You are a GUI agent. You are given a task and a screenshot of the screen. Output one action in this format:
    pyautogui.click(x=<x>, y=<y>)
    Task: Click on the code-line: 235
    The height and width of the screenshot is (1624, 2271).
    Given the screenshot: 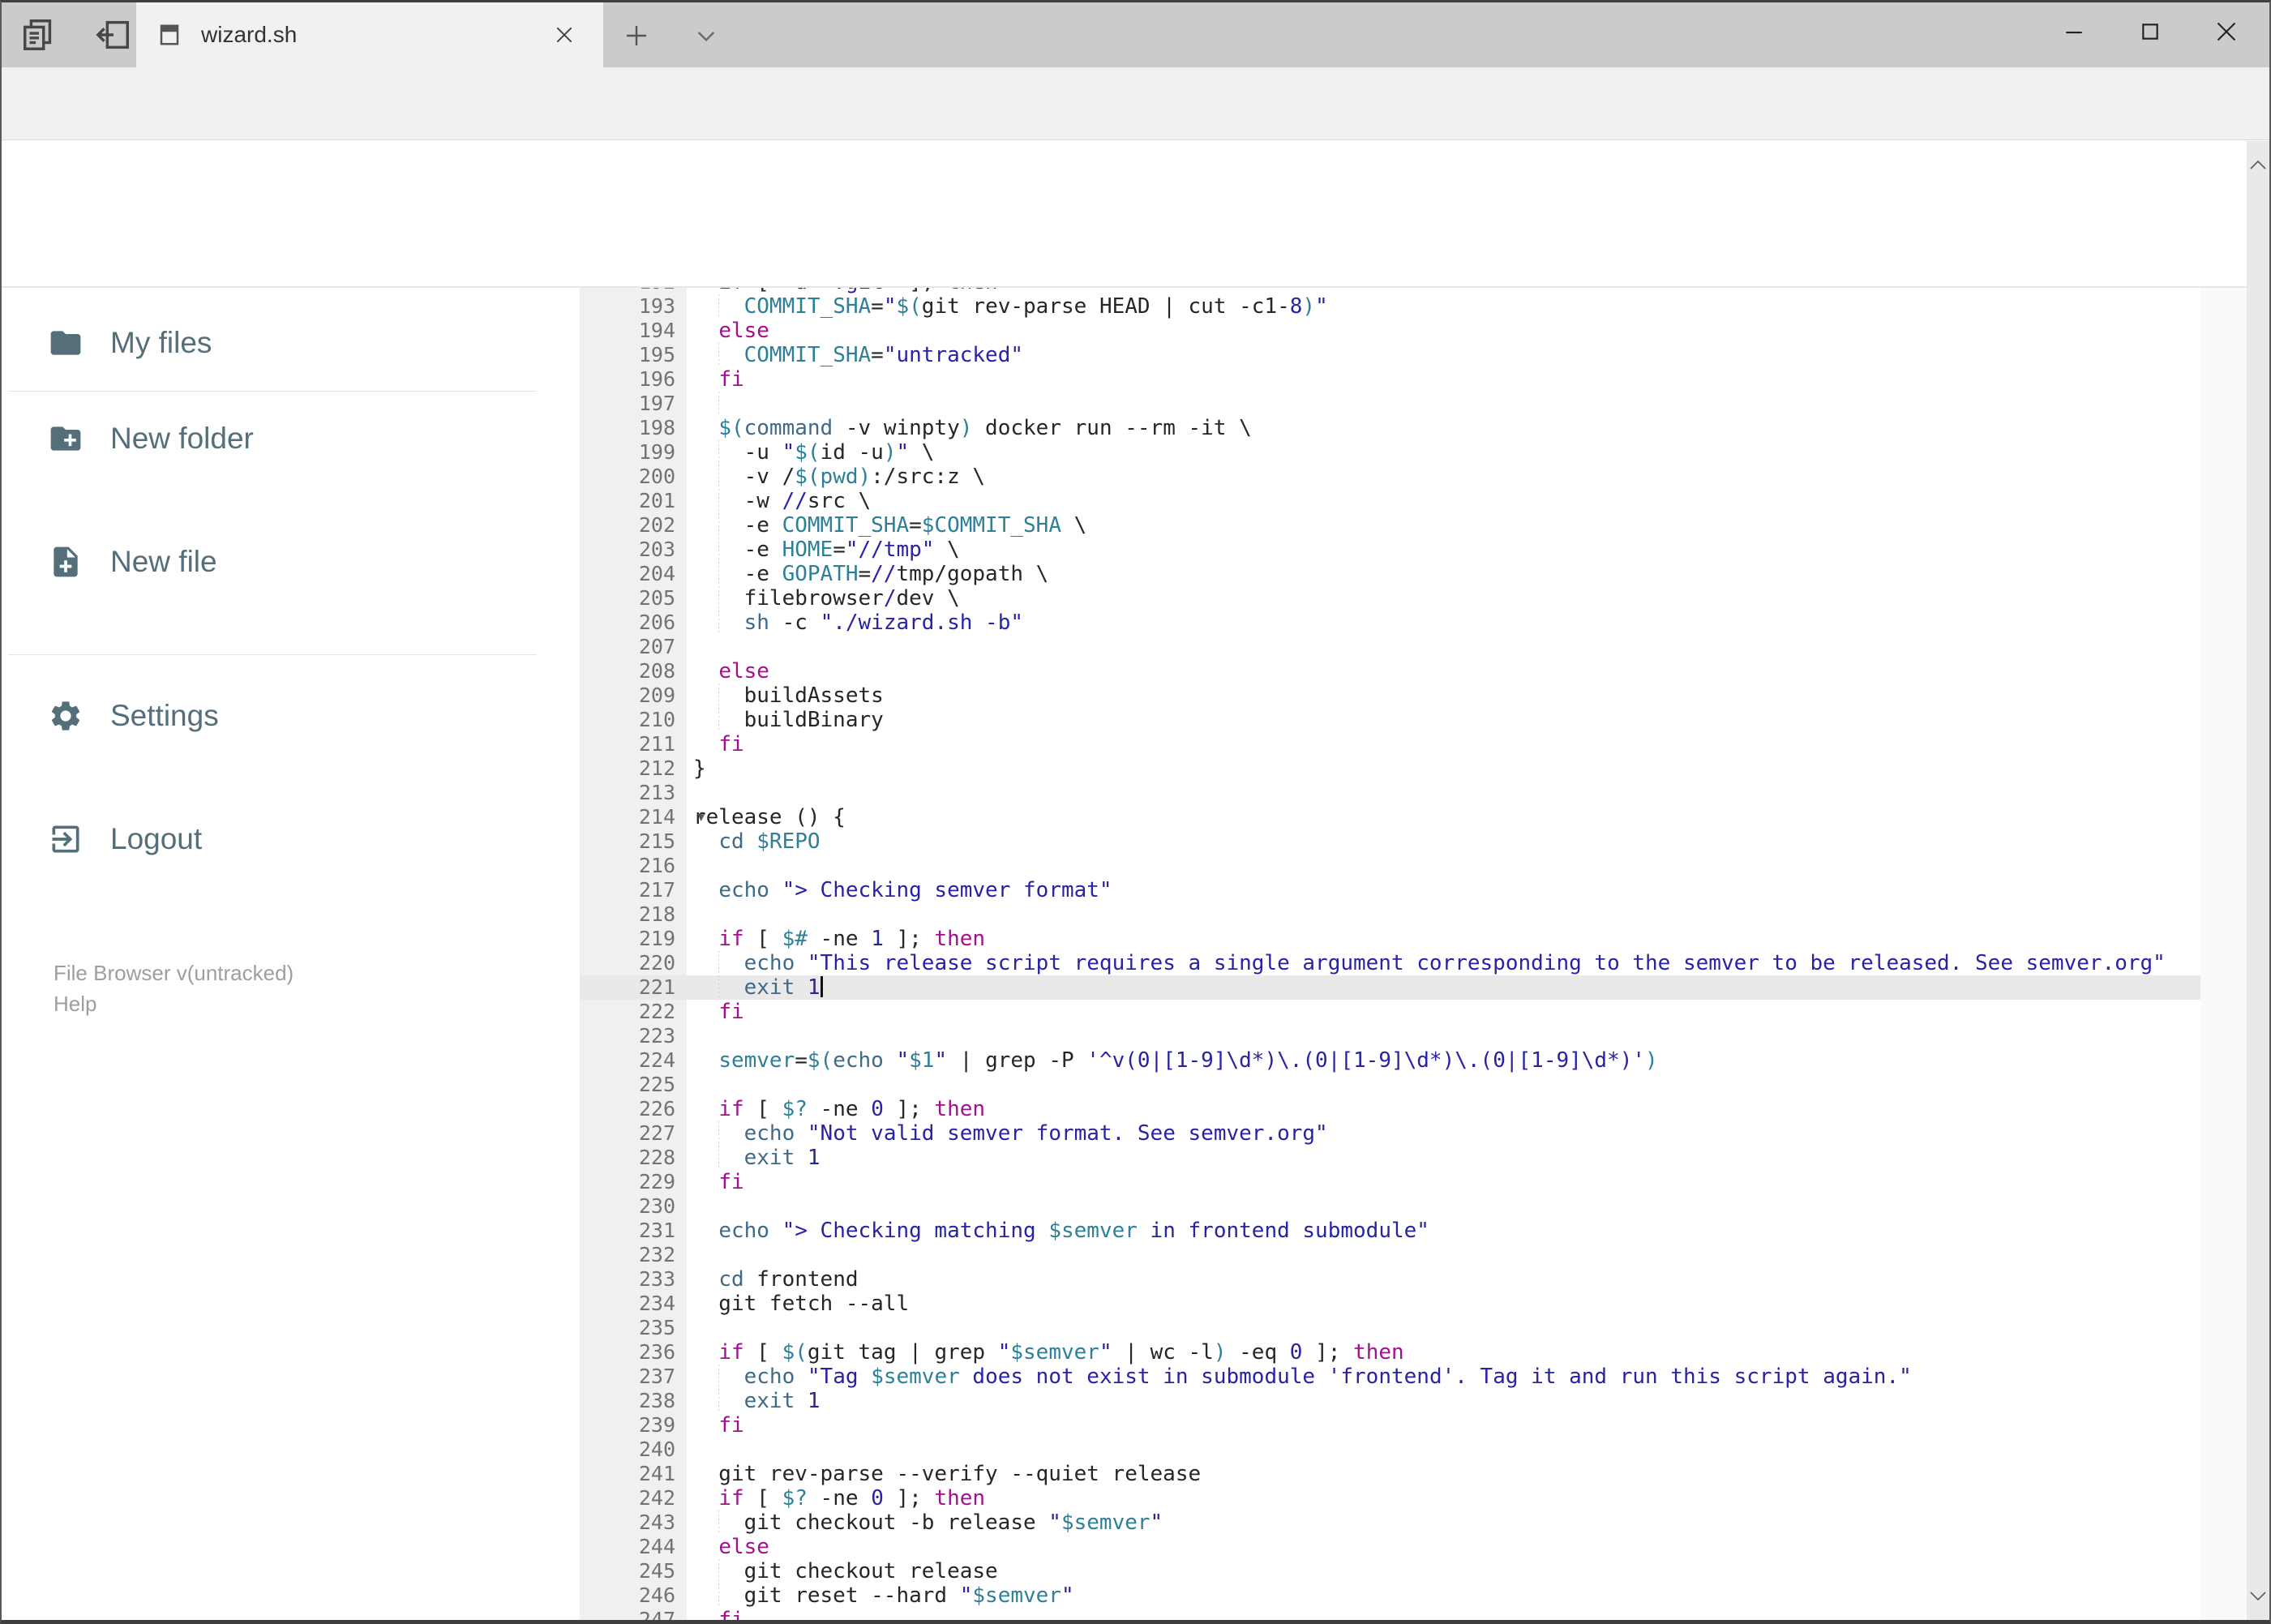 What is the action you would take?
    pyautogui.click(x=1390, y=1328)
    